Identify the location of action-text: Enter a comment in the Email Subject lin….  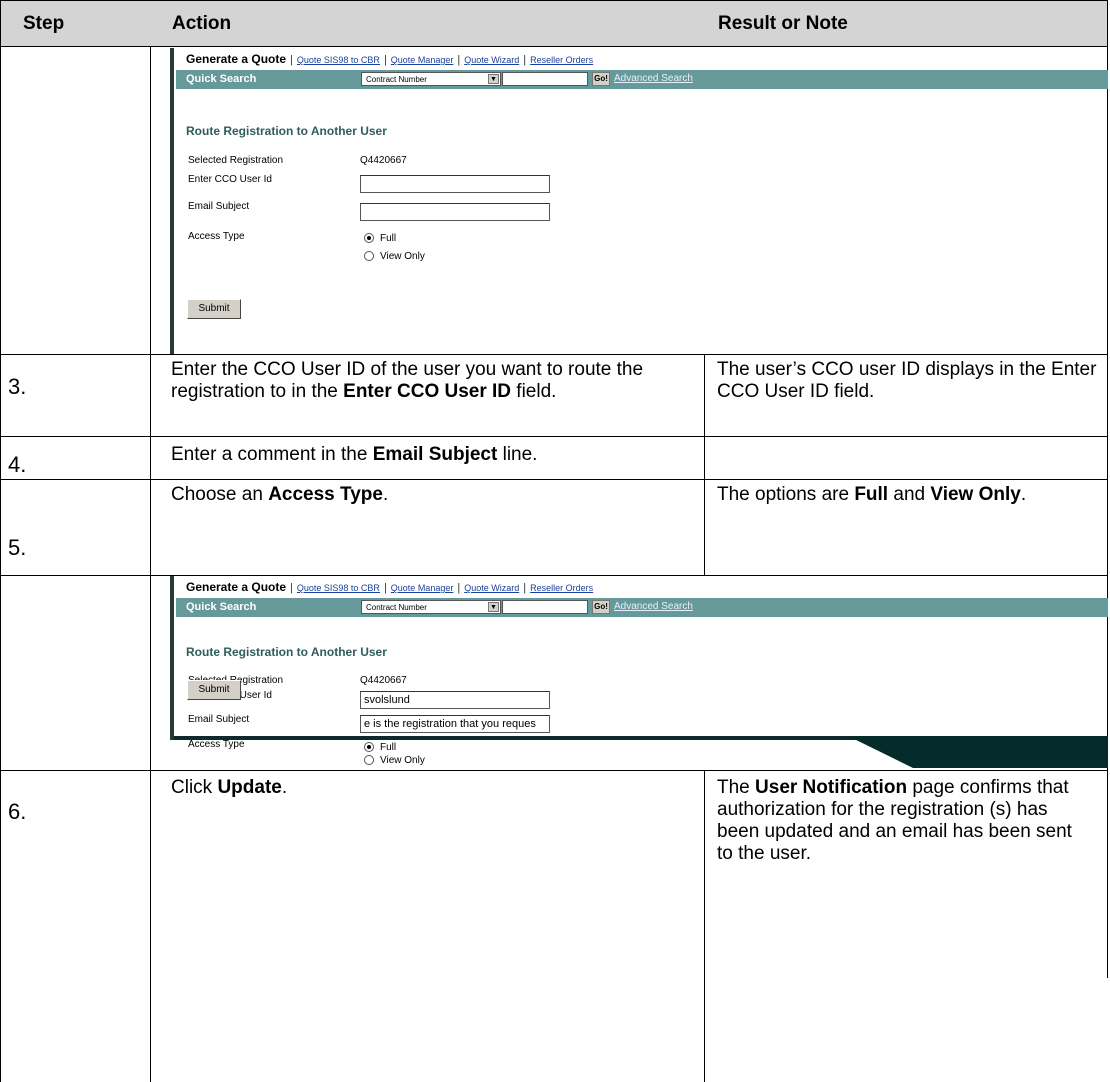
(354, 454).